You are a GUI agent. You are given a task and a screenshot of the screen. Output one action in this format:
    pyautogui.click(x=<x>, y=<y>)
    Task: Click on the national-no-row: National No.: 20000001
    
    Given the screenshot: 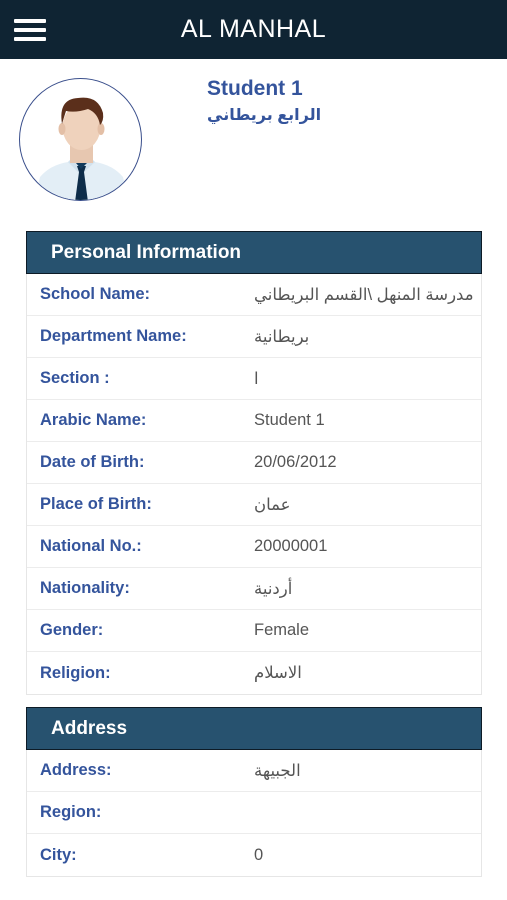 What is the action you would take?
    pyautogui.click(x=254, y=547)
    